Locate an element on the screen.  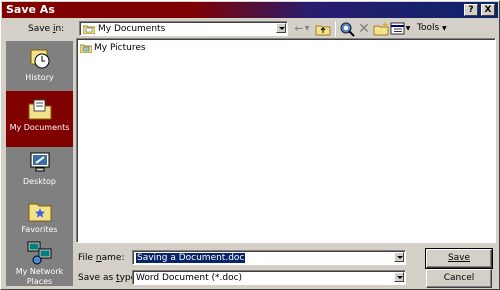
views-icon is located at coordinates (398, 29).